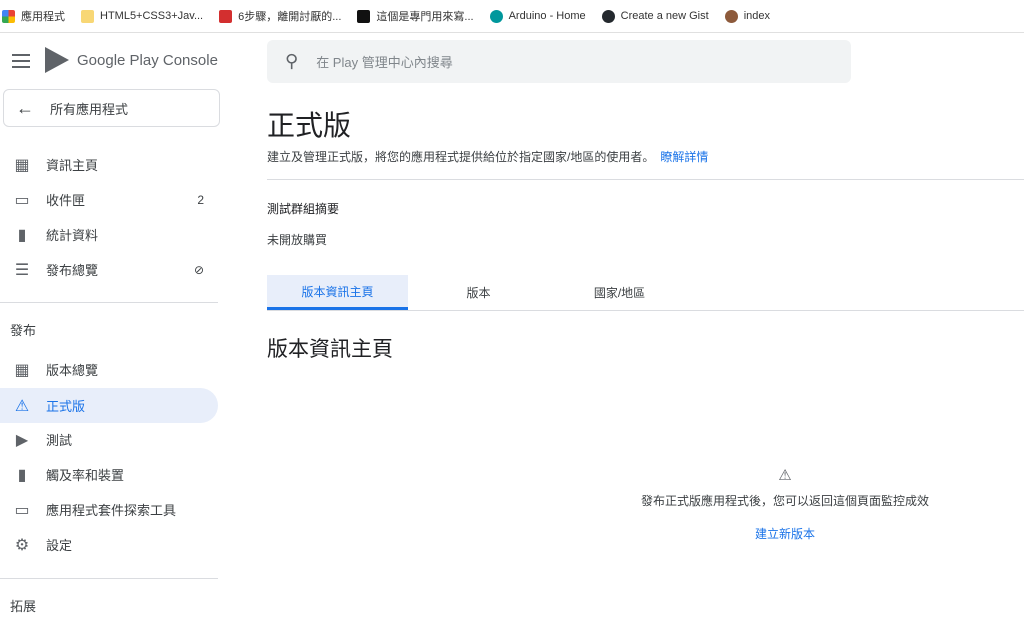 This screenshot has width=1024, height=637. I want to click on sidebar-item-bundle-explorer: ▭ 應用程式套件探索工具, so click(109, 509).